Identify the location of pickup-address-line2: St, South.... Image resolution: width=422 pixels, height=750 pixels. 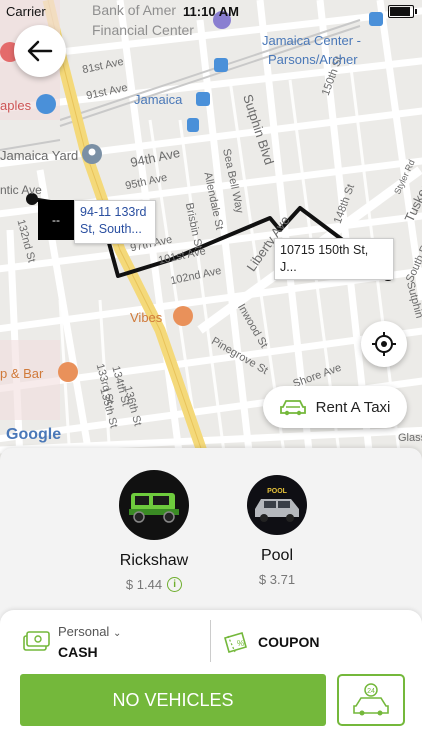
(111, 229).